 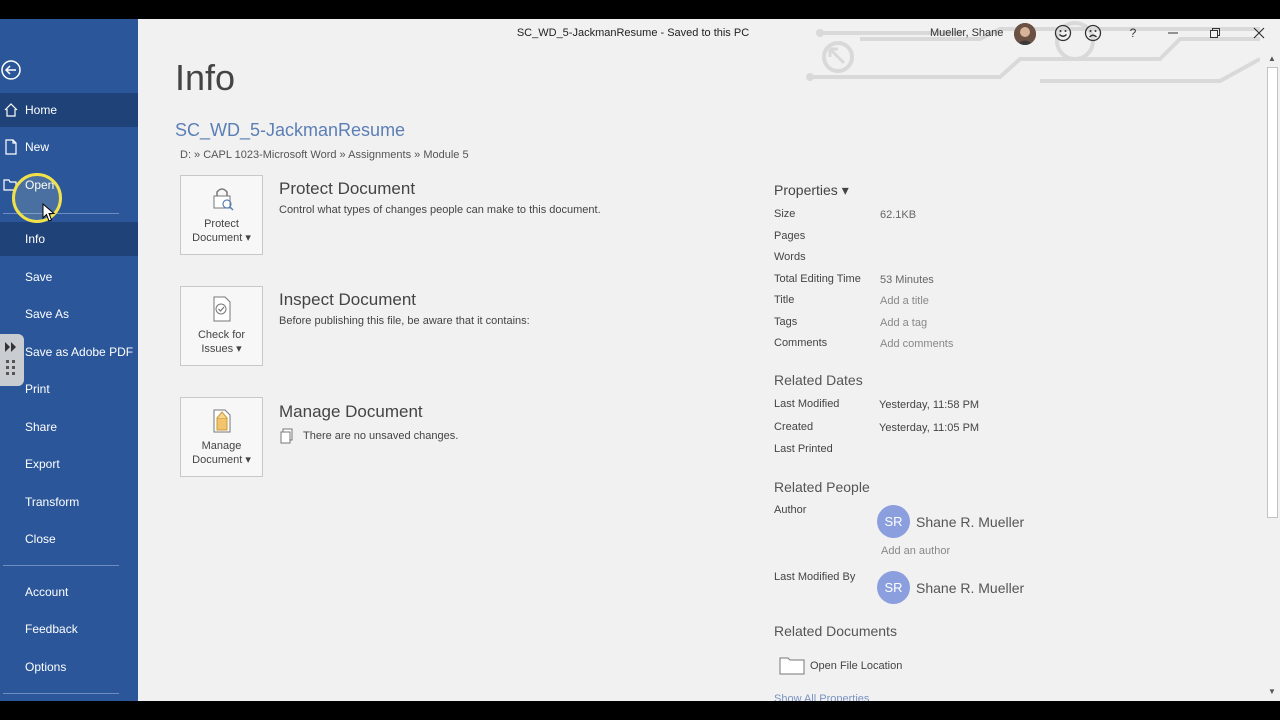 What do you see at coordinates (69, 667) in the screenshot?
I see `sidebar-item-options: Options` at bounding box center [69, 667].